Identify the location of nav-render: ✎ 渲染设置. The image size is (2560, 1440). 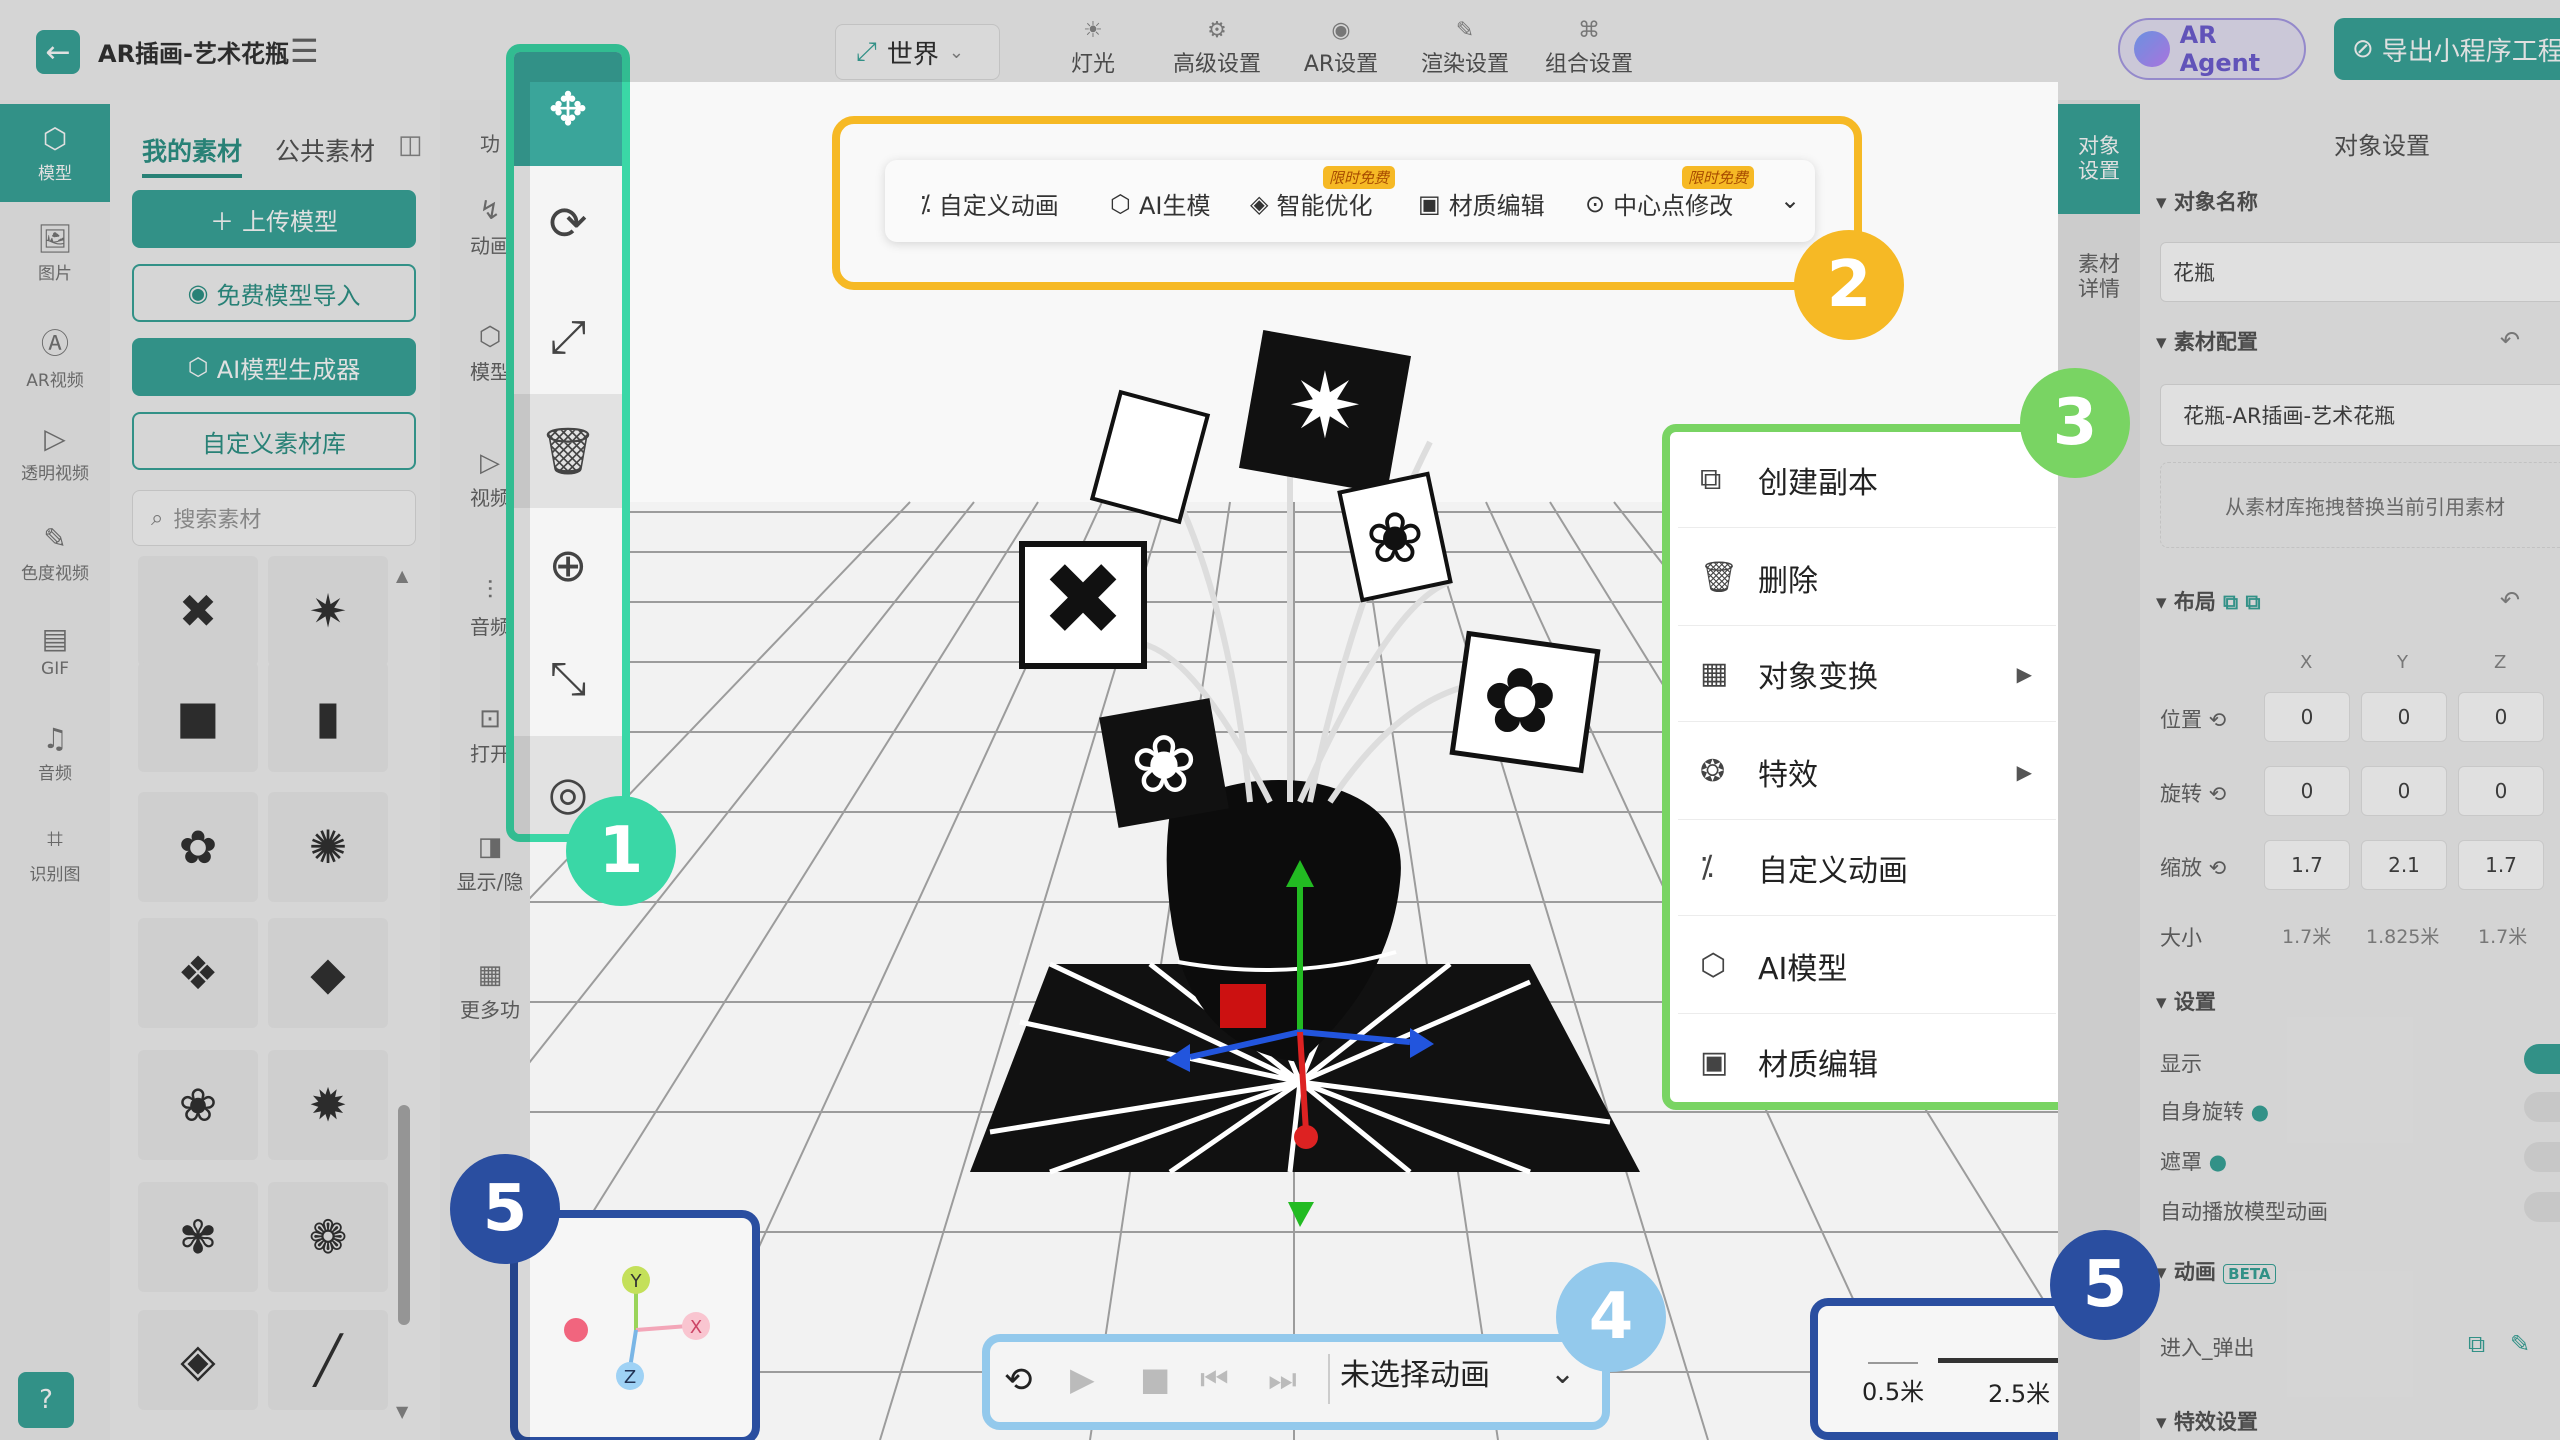
(1465, 48).